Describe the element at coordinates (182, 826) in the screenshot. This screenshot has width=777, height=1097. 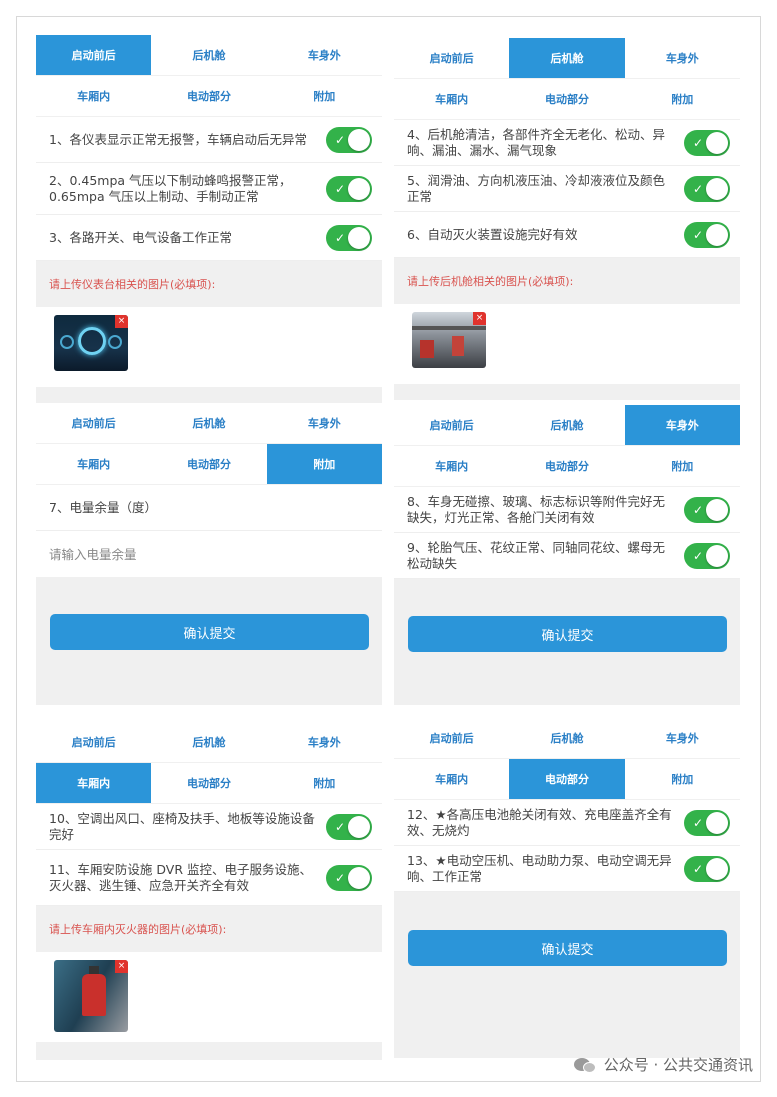
I see `check-item-label: 10、空调出风口、座椅及扶手、地板等设施设备完好` at that location.